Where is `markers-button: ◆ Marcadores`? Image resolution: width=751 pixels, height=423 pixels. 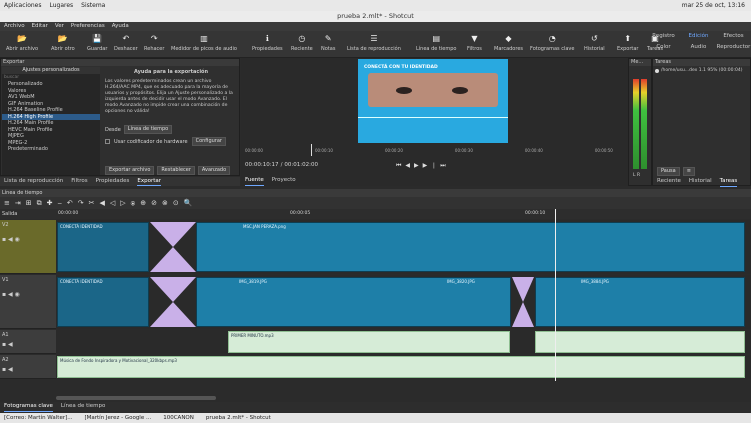 markers-button: ◆ Marcadores is located at coordinates (508, 43).